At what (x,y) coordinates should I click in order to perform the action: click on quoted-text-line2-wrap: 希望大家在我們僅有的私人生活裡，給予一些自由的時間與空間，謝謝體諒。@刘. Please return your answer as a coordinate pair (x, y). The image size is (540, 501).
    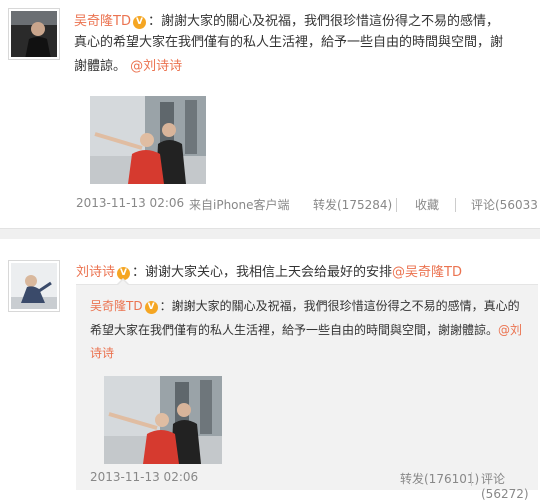
    Looking at the image, I should click on (306, 330).